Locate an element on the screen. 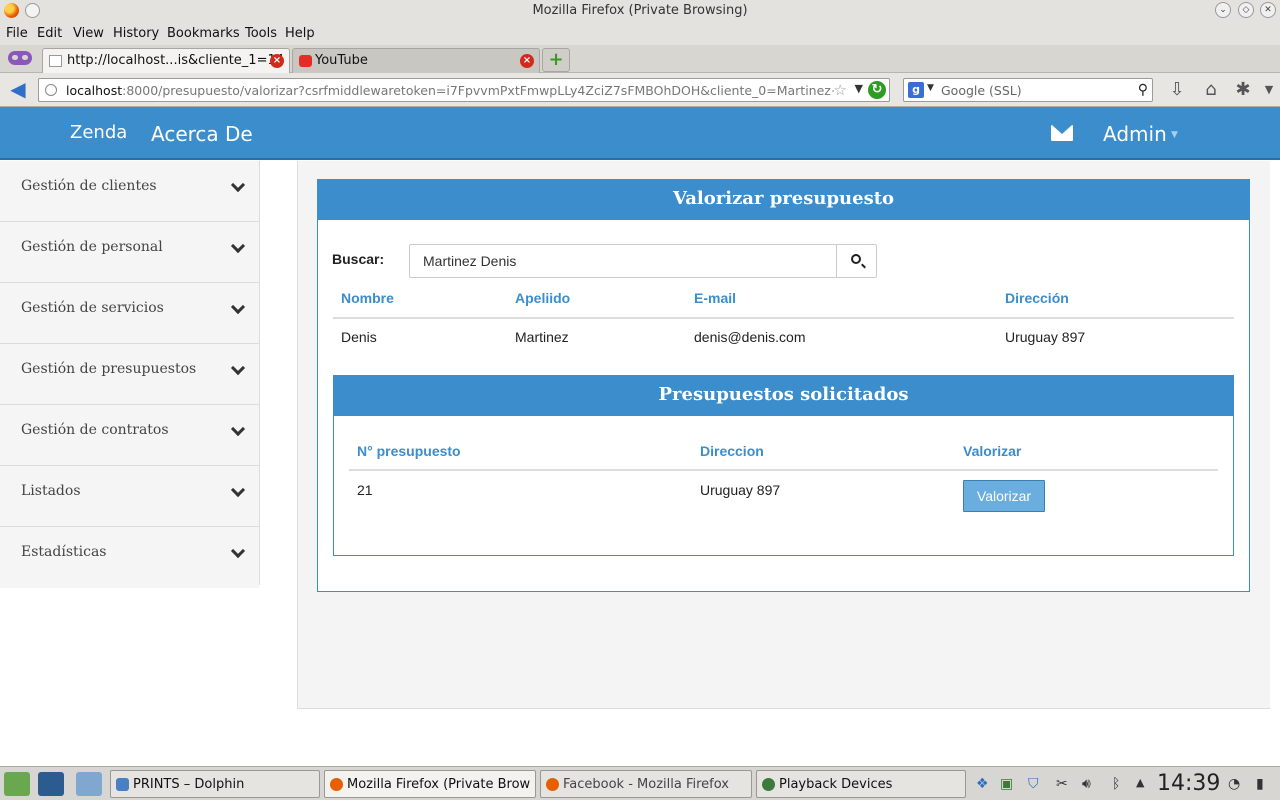  home-icon: ⌂ is located at coordinates (1211, 90).